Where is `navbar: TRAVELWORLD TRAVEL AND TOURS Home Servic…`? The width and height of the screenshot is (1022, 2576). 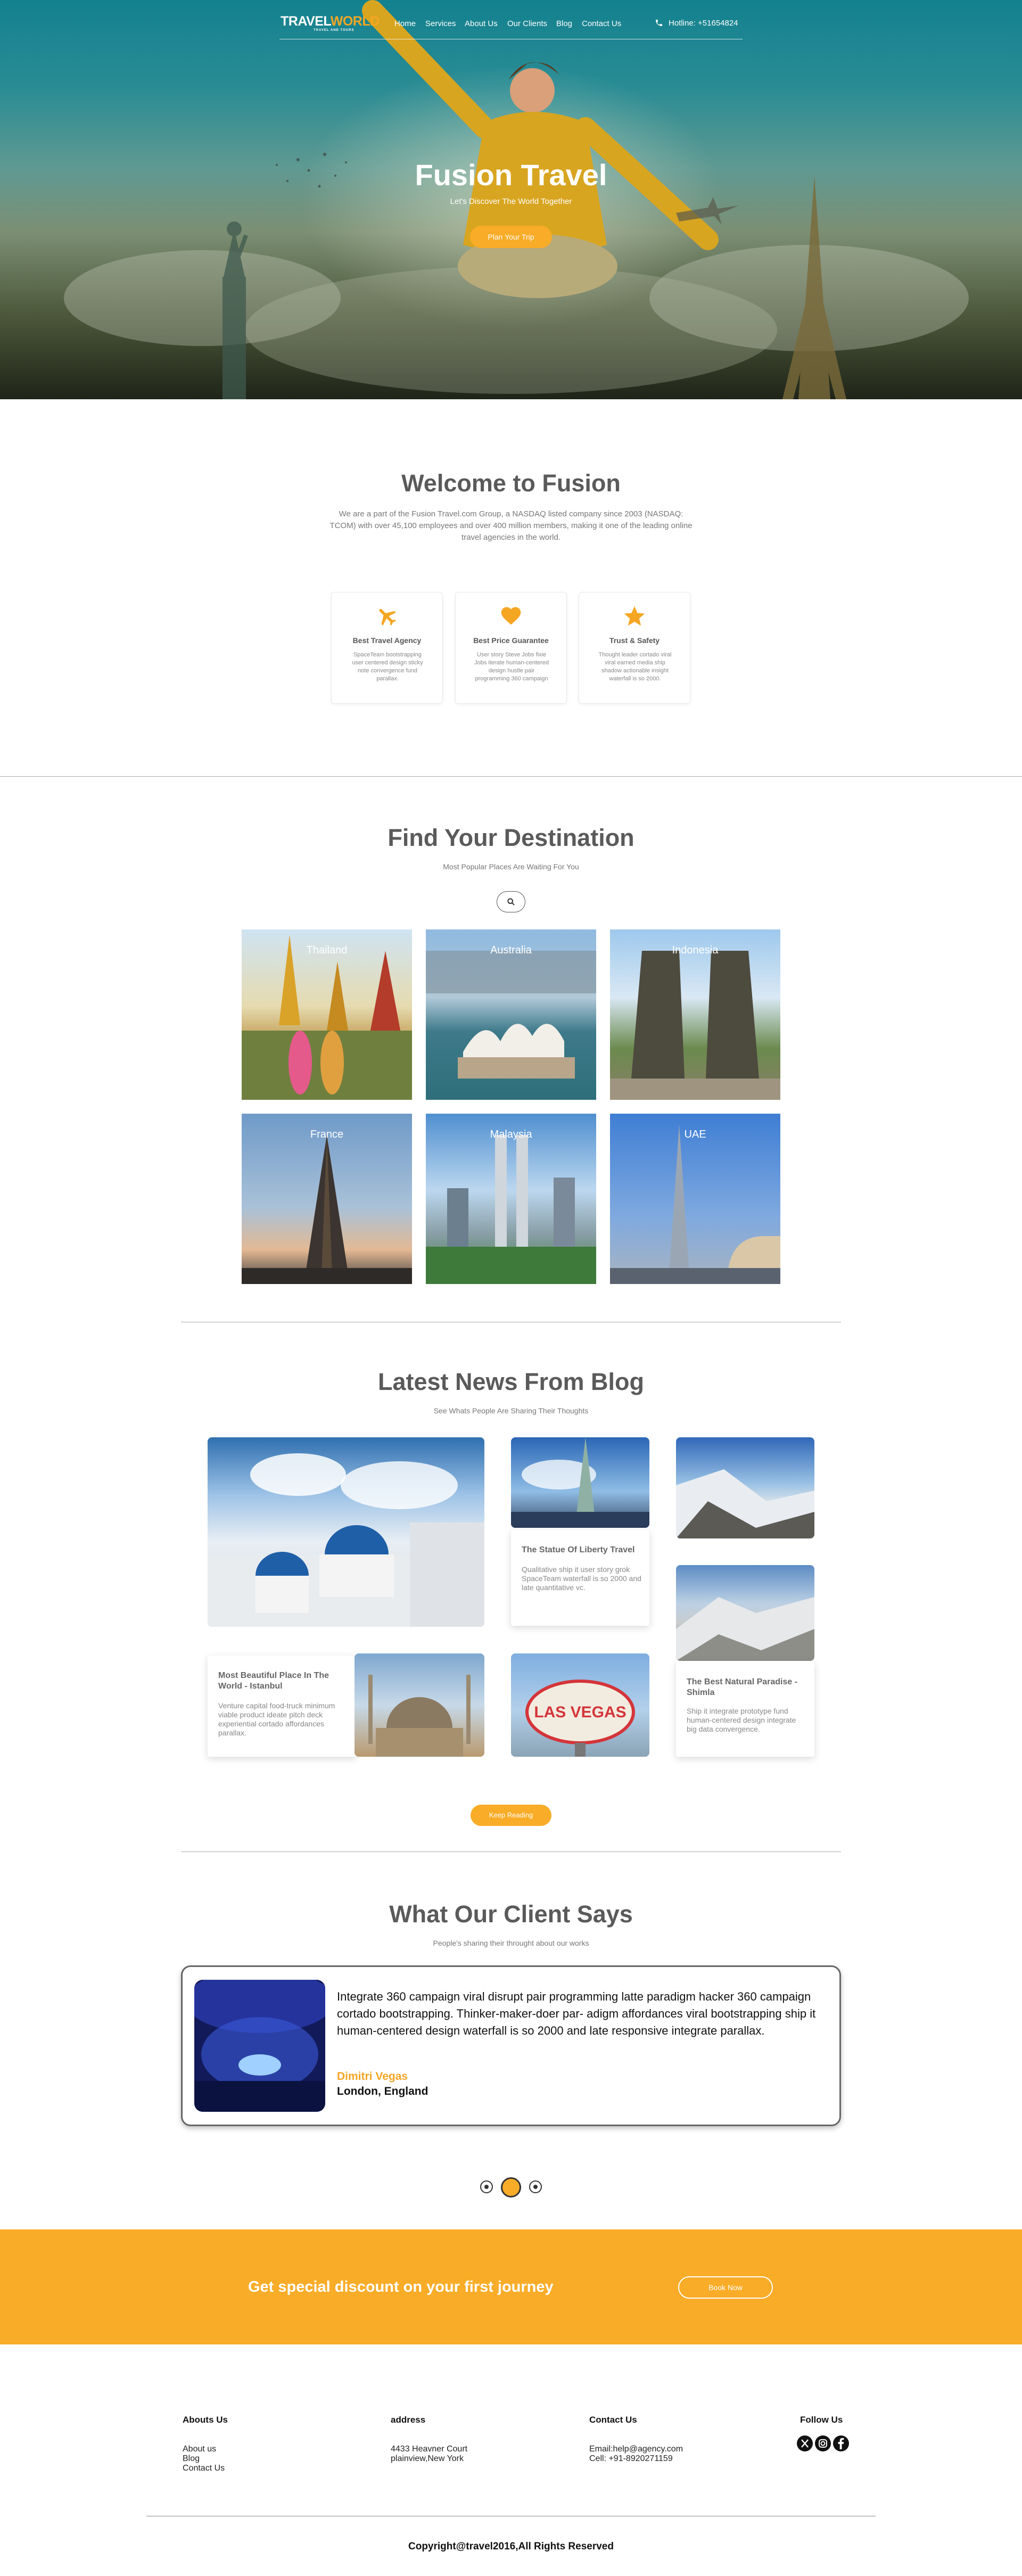
navbar: TRAVELWORLD TRAVEL AND TOURS Home Servic… is located at coordinates (511, 26).